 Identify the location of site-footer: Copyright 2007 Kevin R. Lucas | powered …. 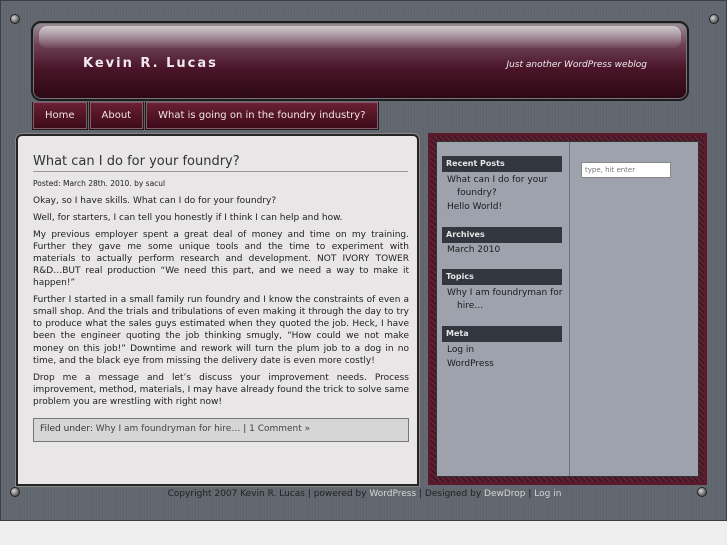
(364, 494).